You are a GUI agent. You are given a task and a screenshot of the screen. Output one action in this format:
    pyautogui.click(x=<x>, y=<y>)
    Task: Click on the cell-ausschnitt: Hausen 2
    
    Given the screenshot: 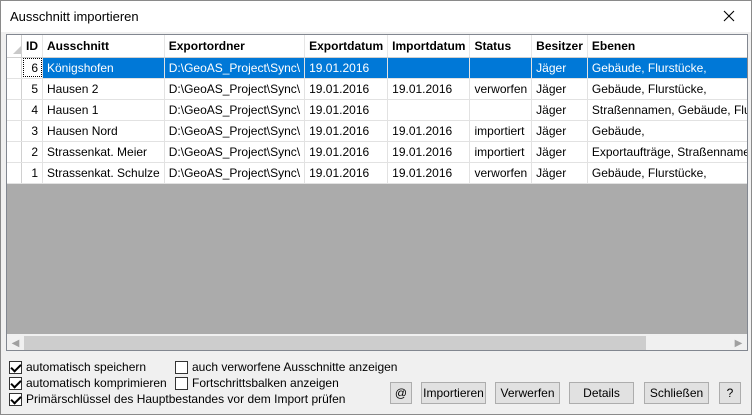 What is the action you would take?
    pyautogui.click(x=103, y=89)
    